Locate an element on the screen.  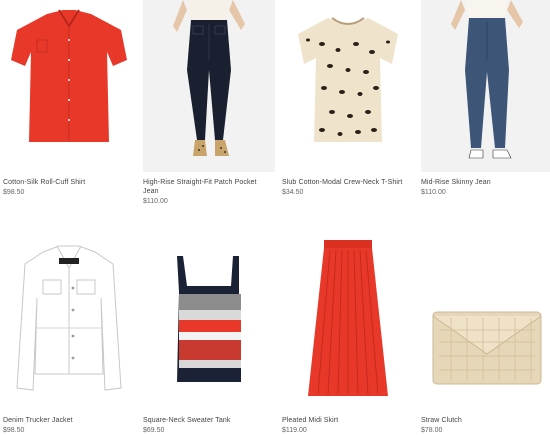
white-jacket-image is located at coordinates (69, 324).